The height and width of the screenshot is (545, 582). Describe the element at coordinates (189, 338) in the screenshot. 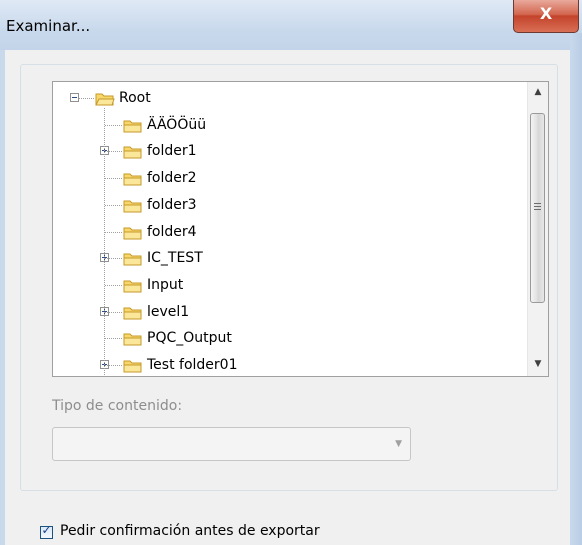

I see `tree-item-label: PQC_Output` at that location.